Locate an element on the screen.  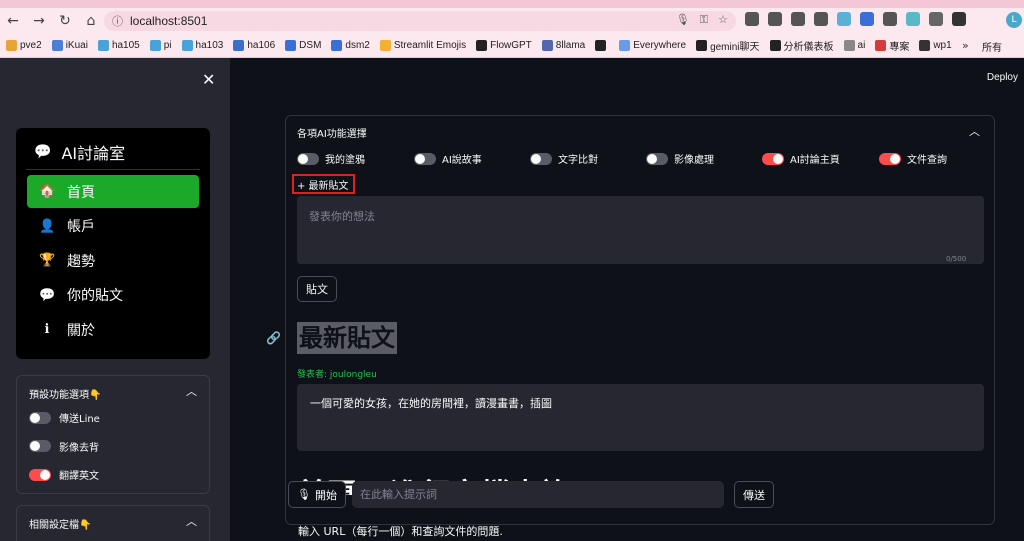
bookmark-item: Everywhere is located at coordinates (652, 45).